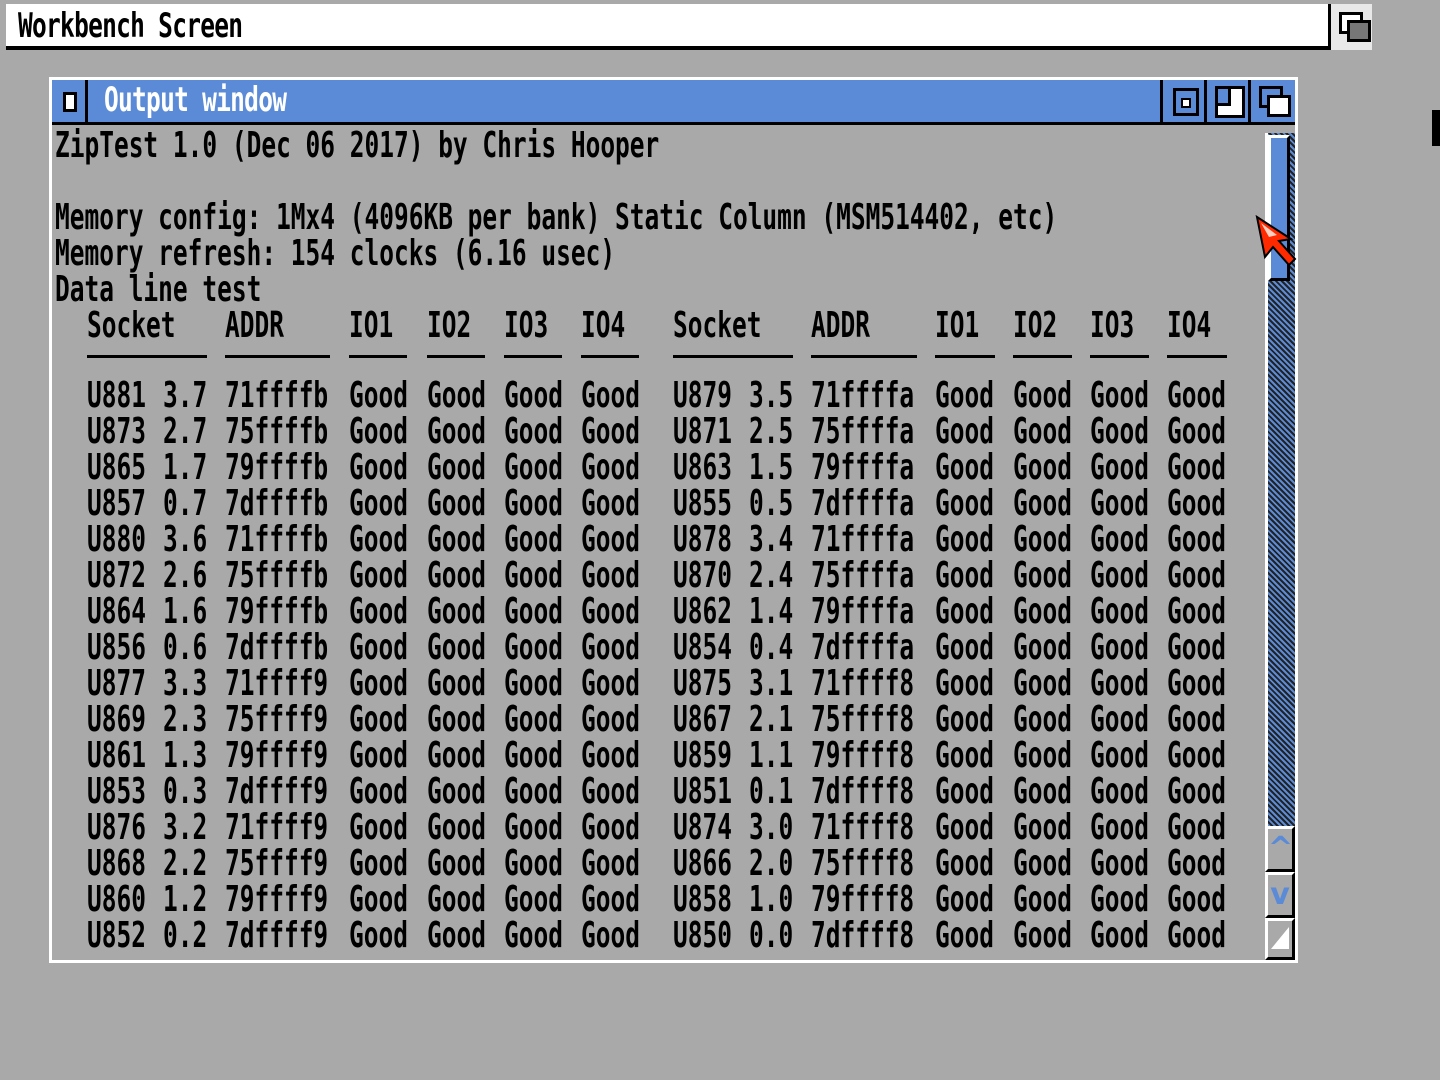 The height and width of the screenshot is (1080, 1440). Describe the element at coordinates (702, 395) in the screenshot. I see `table-cell: U879` at that location.